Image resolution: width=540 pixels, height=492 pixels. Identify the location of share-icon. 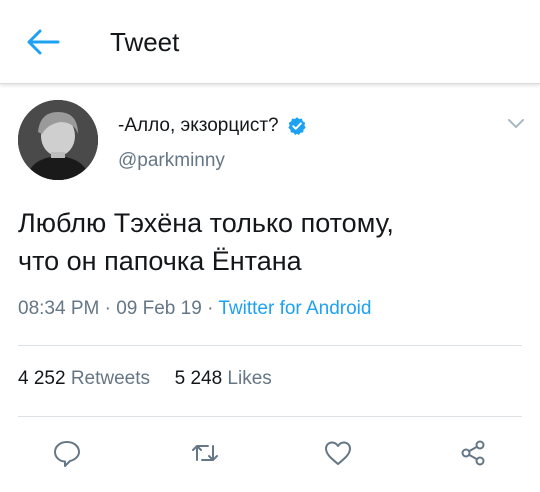
(473, 453).